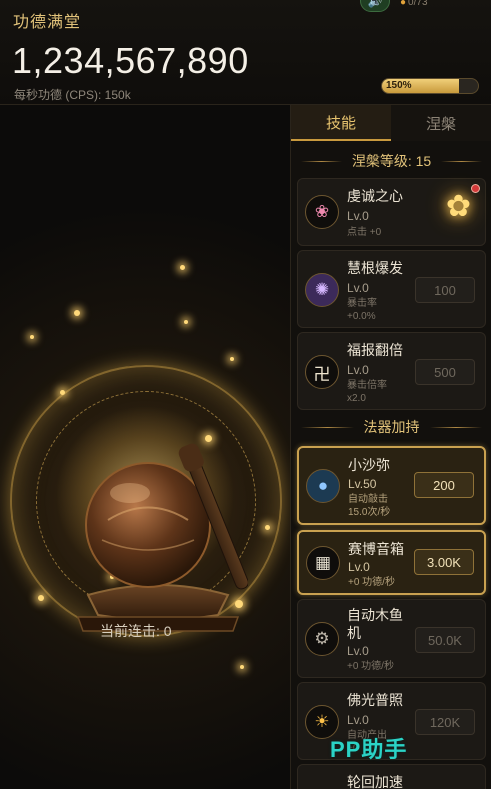  What do you see at coordinates (391, 427) in the screenshot?
I see `artifacts-heading: 法器加持` at bounding box center [391, 427].